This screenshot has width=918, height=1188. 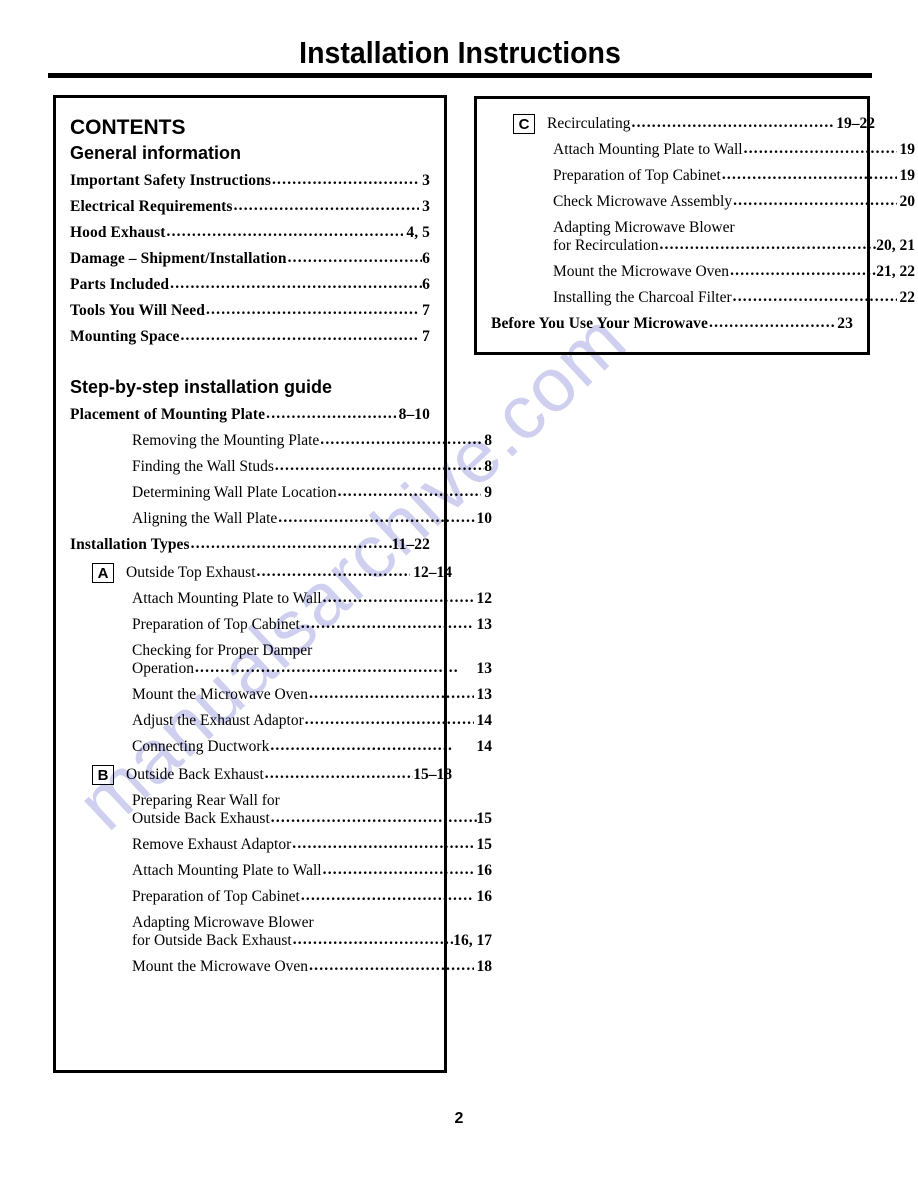 What do you see at coordinates (432, 774) in the screenshot?
I see `toc-entry-page: 15–18` at bounding box center [432, 774].